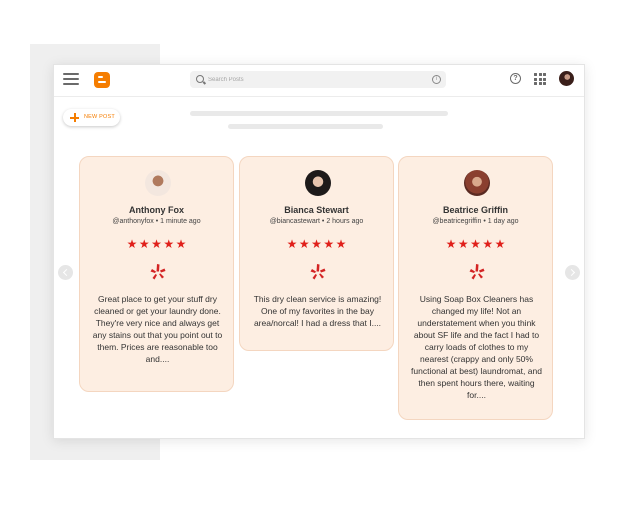  What do you see at coordinates (475, 210) in the screenshot?
I see `reviewer-name: Beatrice Griffin` at bounding box center [475, 210].